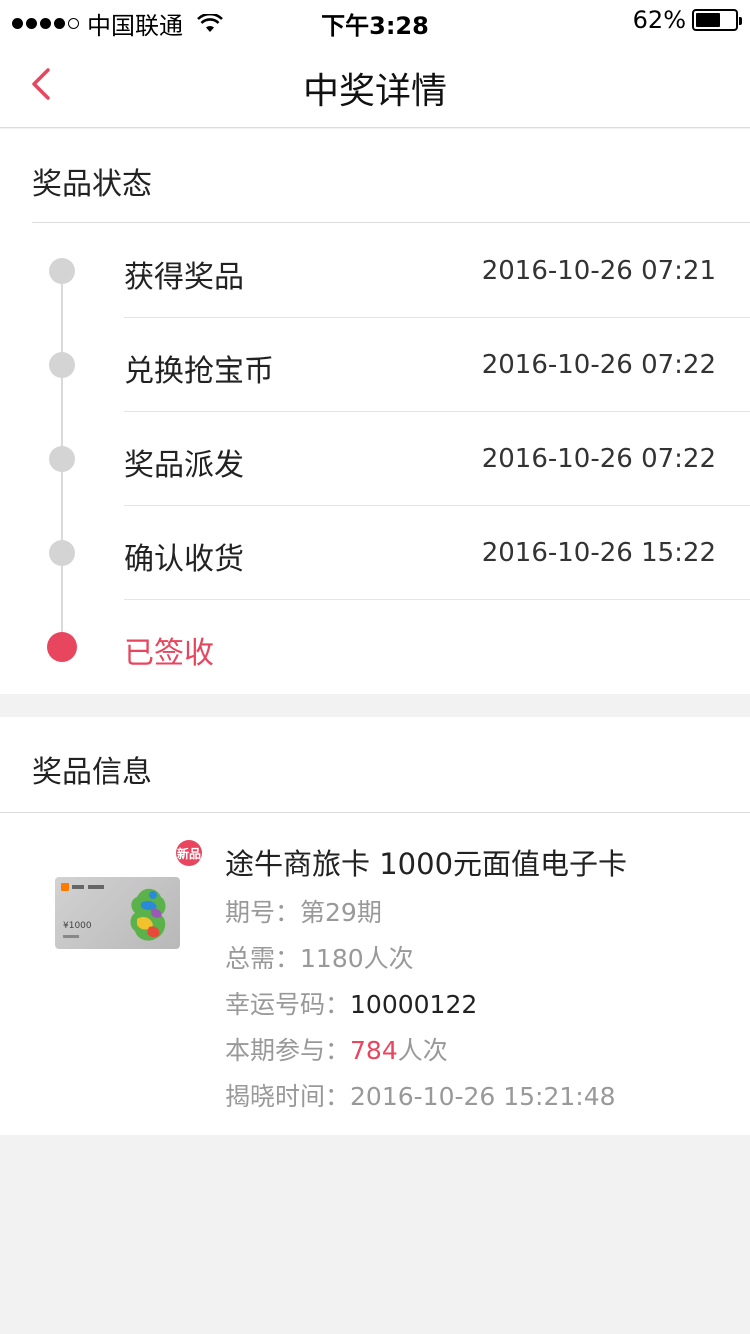  Describe the element at coordinates (288, 1050) in the screenshot. I see `participate-label: 本期参与：` at that location.